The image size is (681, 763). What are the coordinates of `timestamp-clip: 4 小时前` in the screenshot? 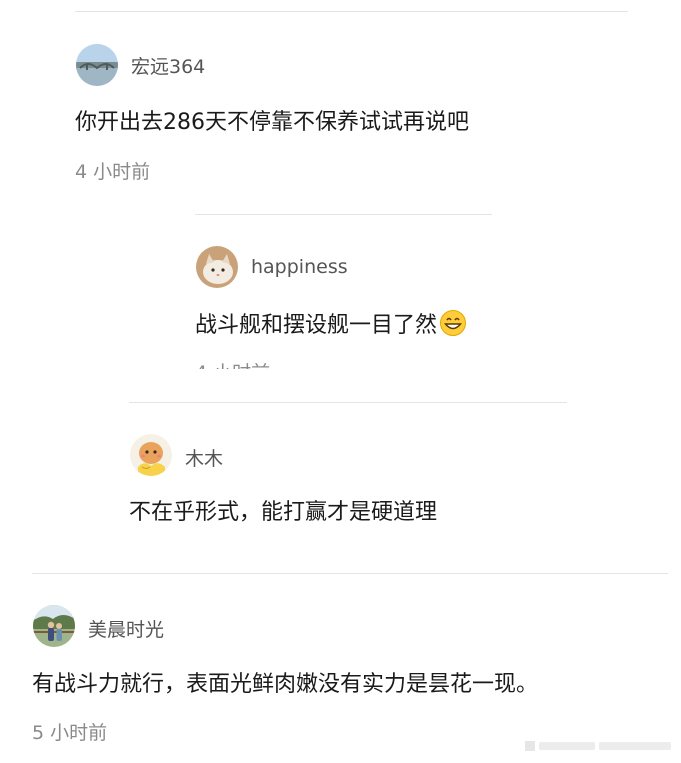 It's located at (295, 362).